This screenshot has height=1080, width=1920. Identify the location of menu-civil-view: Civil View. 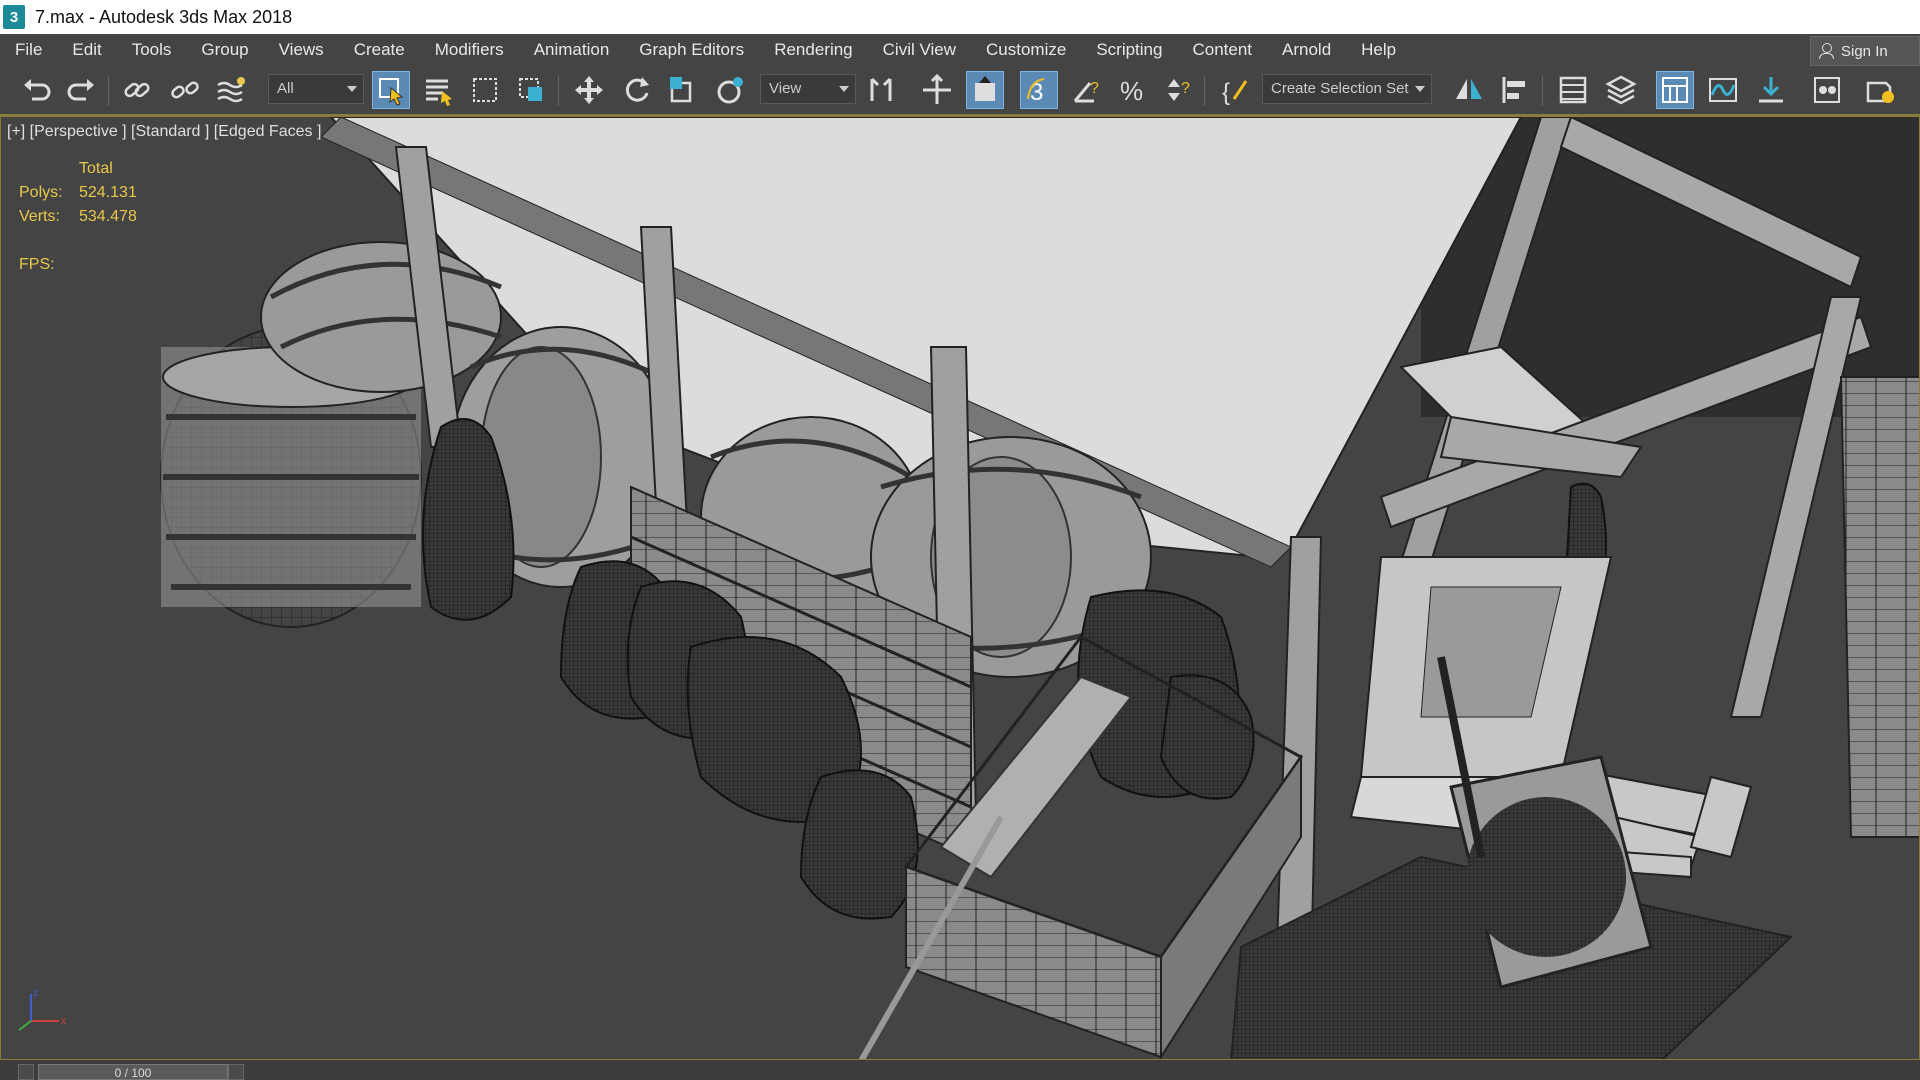
(919, 50).